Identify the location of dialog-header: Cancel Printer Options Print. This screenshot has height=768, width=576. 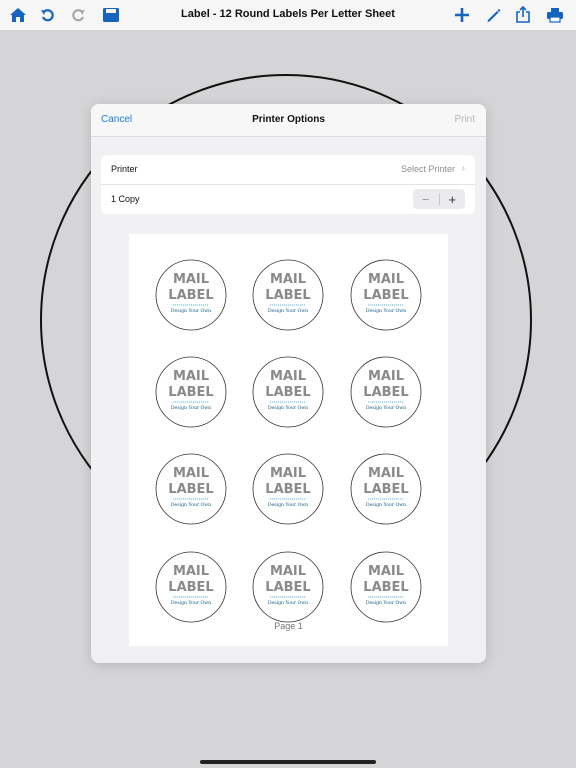
(288, 120).